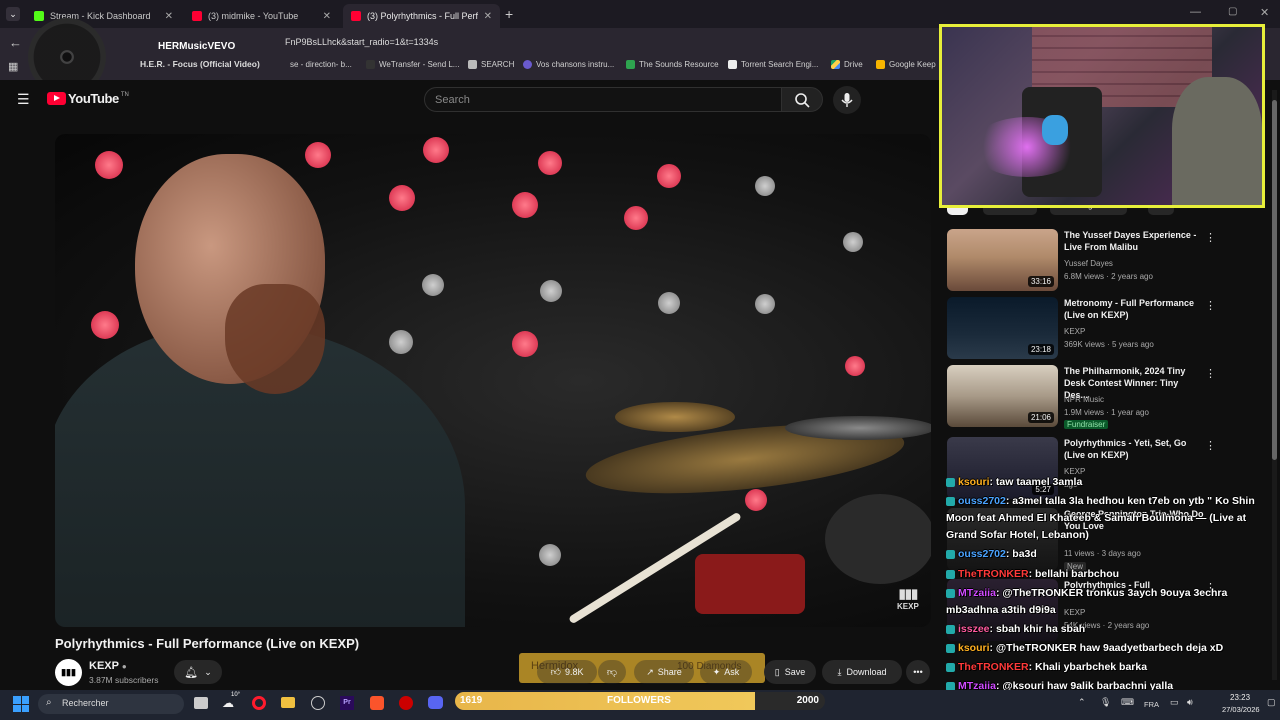 The image size is (1280, 720). Describe the element at coordinates (13, 66) in the screenshot. I see `apps-grid-icon: ▦` at that location.